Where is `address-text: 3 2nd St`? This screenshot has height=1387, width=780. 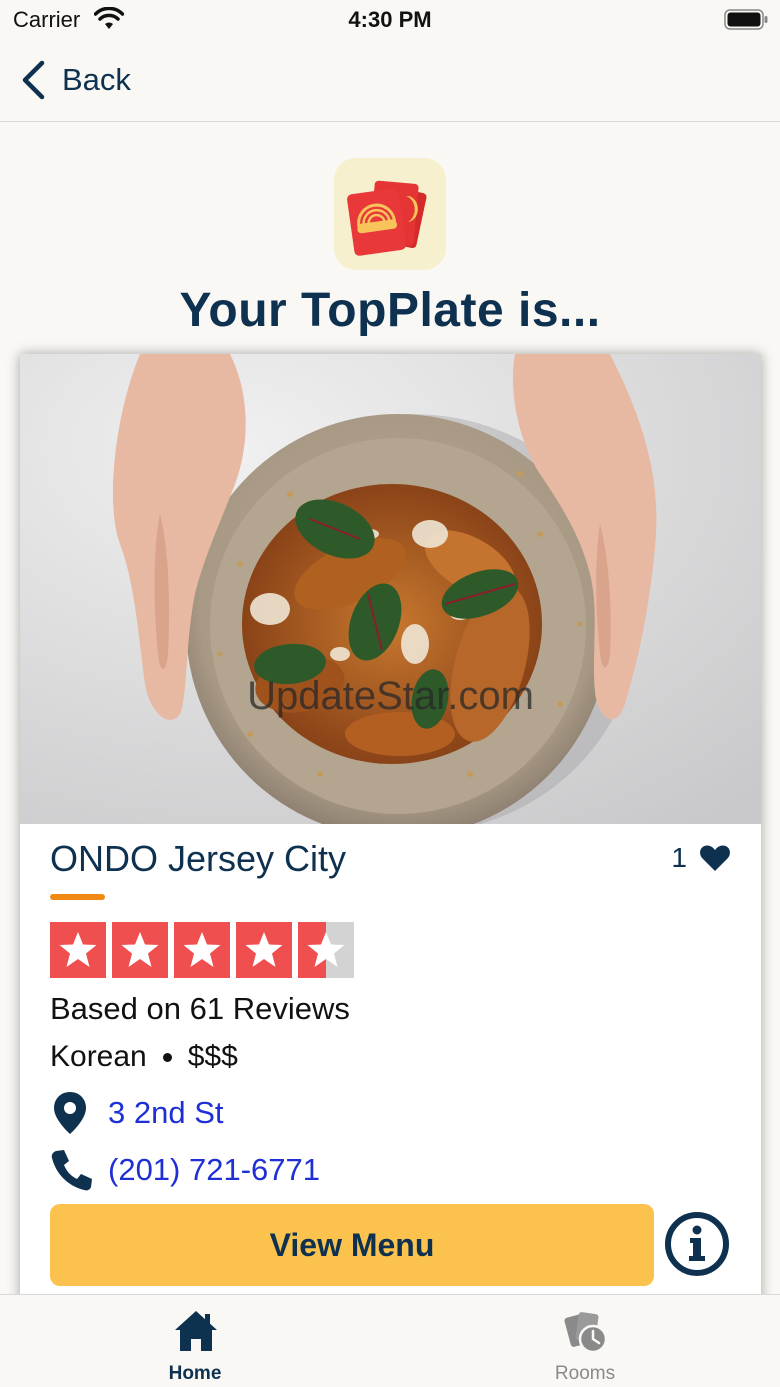 address-text: 3 2nd St is located at coordinates (166, 1112).